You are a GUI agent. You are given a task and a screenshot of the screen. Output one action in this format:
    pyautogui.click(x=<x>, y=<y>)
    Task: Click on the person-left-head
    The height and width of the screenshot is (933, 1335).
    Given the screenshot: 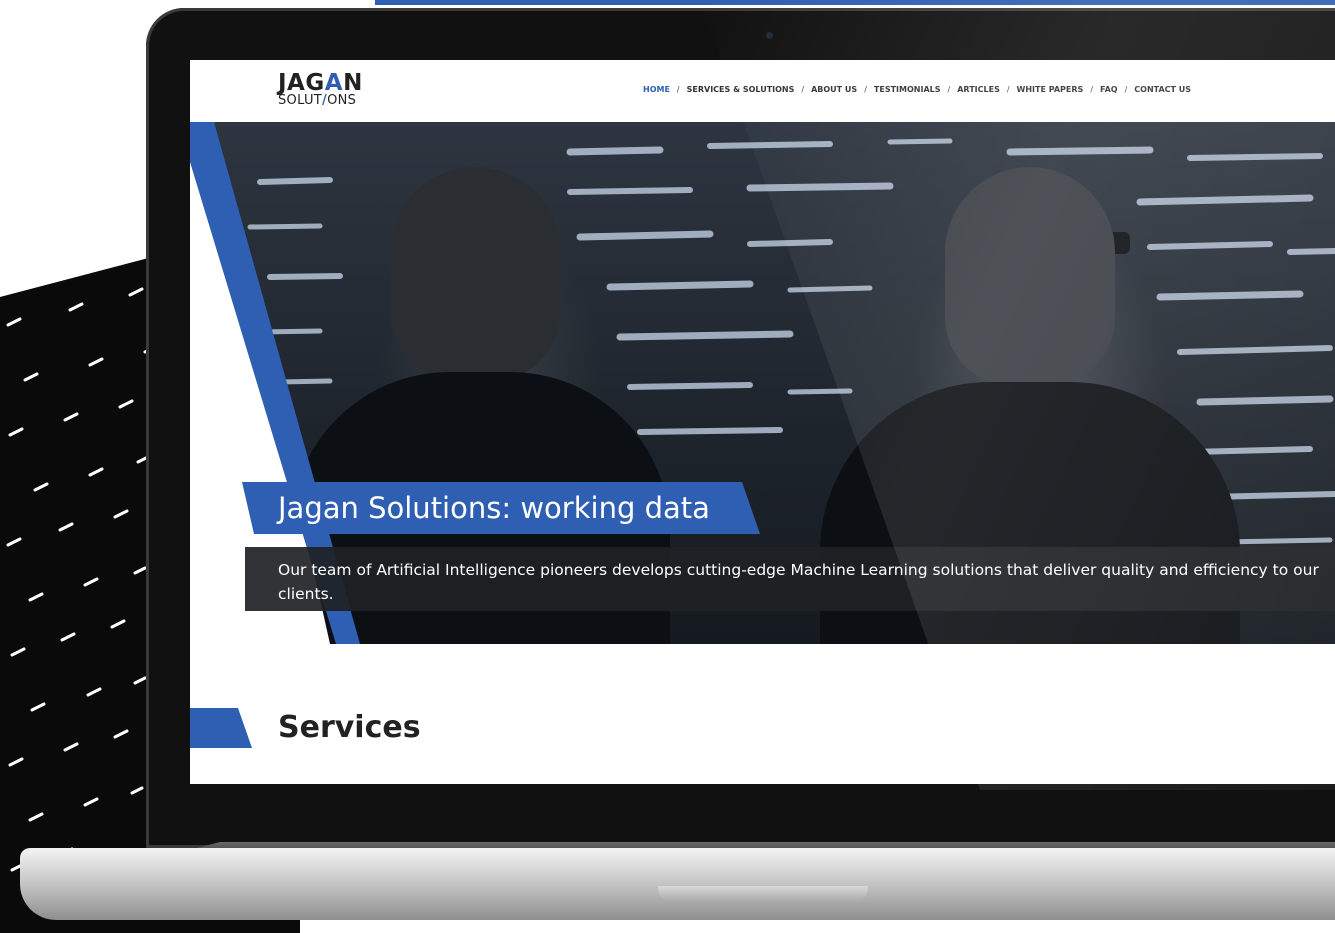 What is the action you would take?
    pyautogui.click(x=475, y=274)
    